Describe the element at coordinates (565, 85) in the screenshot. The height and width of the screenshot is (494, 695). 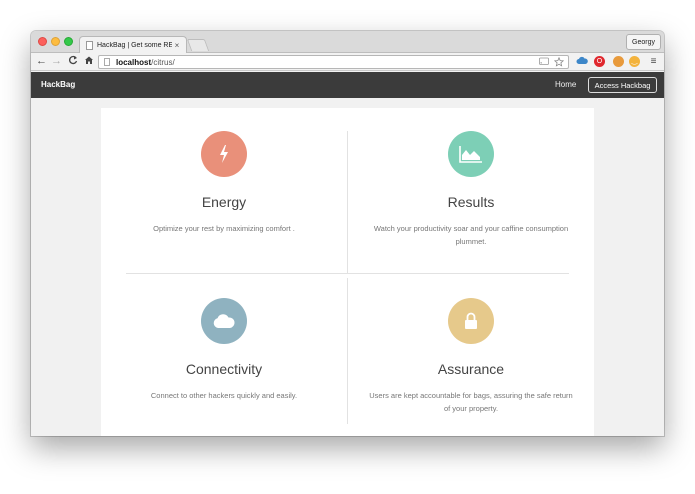
I see `nav-home-link: Home` at that location.